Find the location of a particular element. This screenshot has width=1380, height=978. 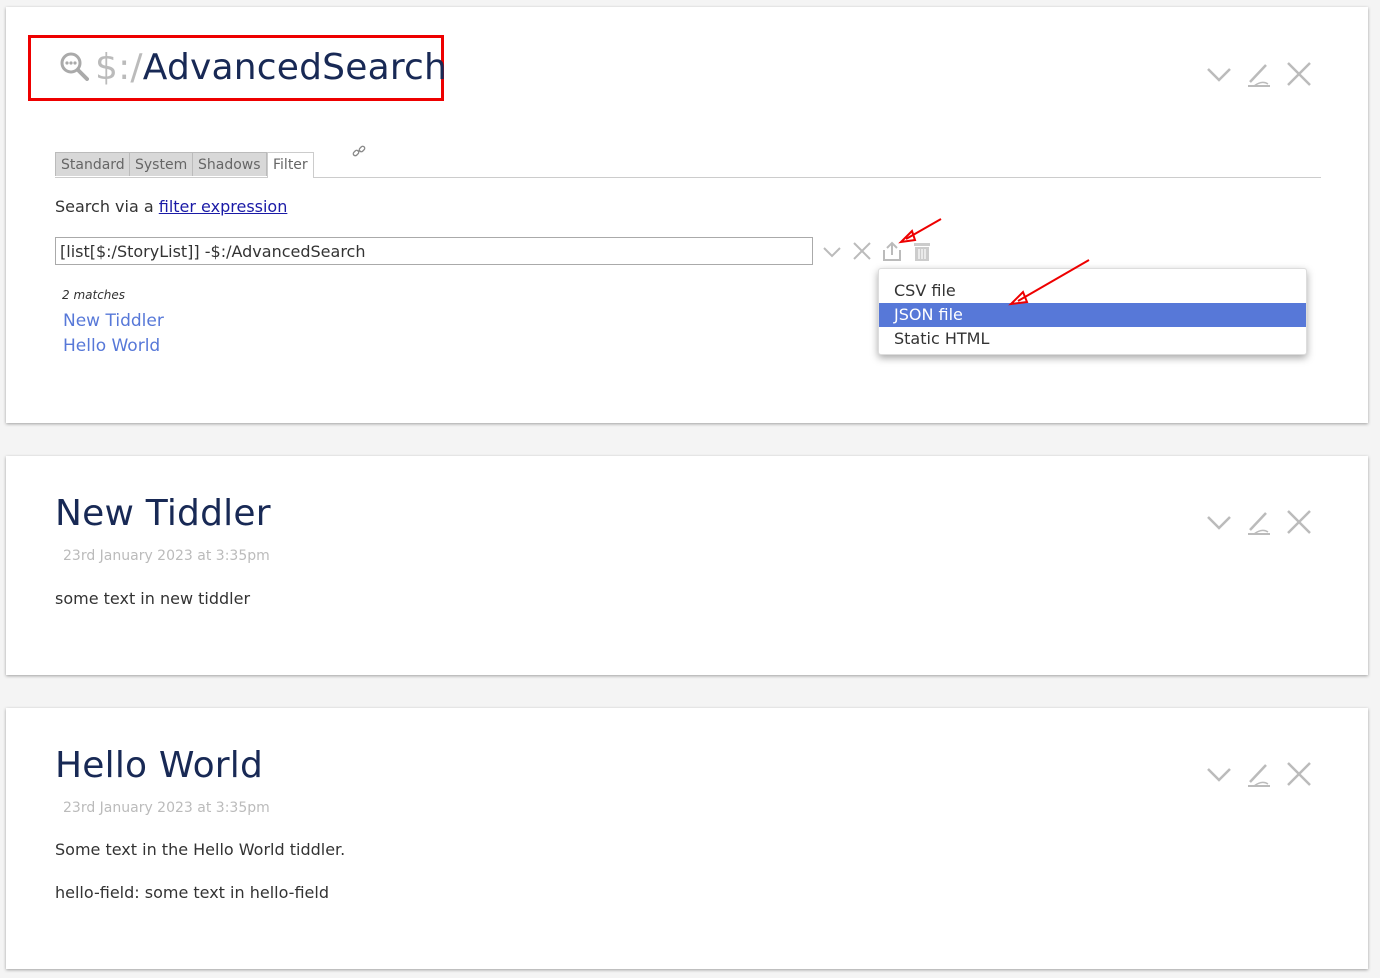

title-main: AdvancedSearch is located at coordinates (295, 67).